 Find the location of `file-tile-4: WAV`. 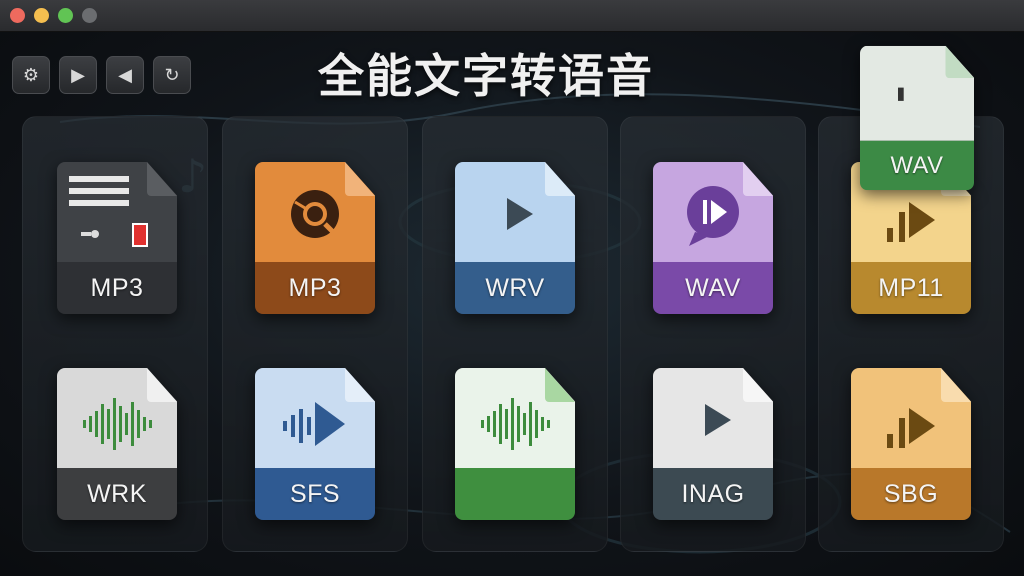

file-tile-4: WAV is located at coordinates (713, 238).